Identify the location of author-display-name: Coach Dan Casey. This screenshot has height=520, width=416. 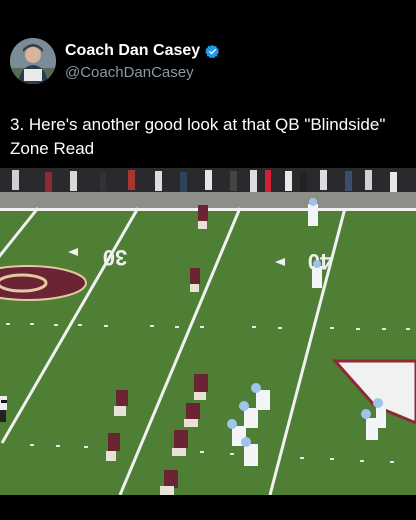
(142, 51).